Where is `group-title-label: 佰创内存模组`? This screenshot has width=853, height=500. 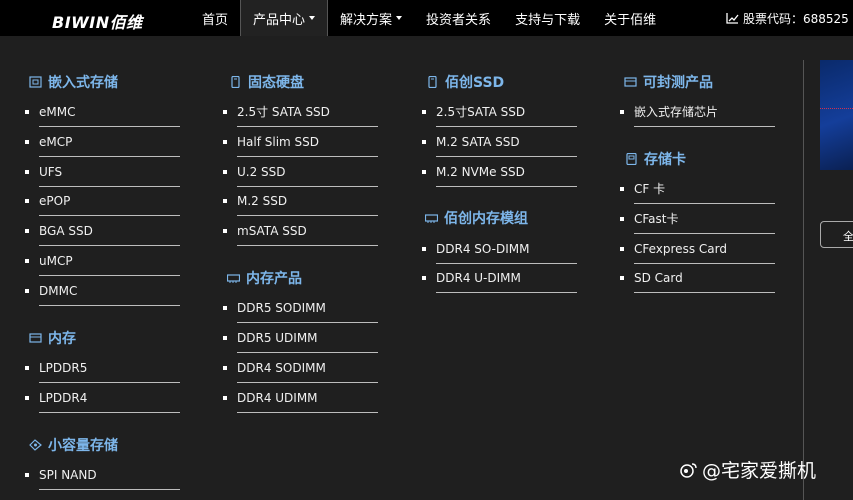 group-title-label: 佰创内存模组 is located at coordinates (486, 219).